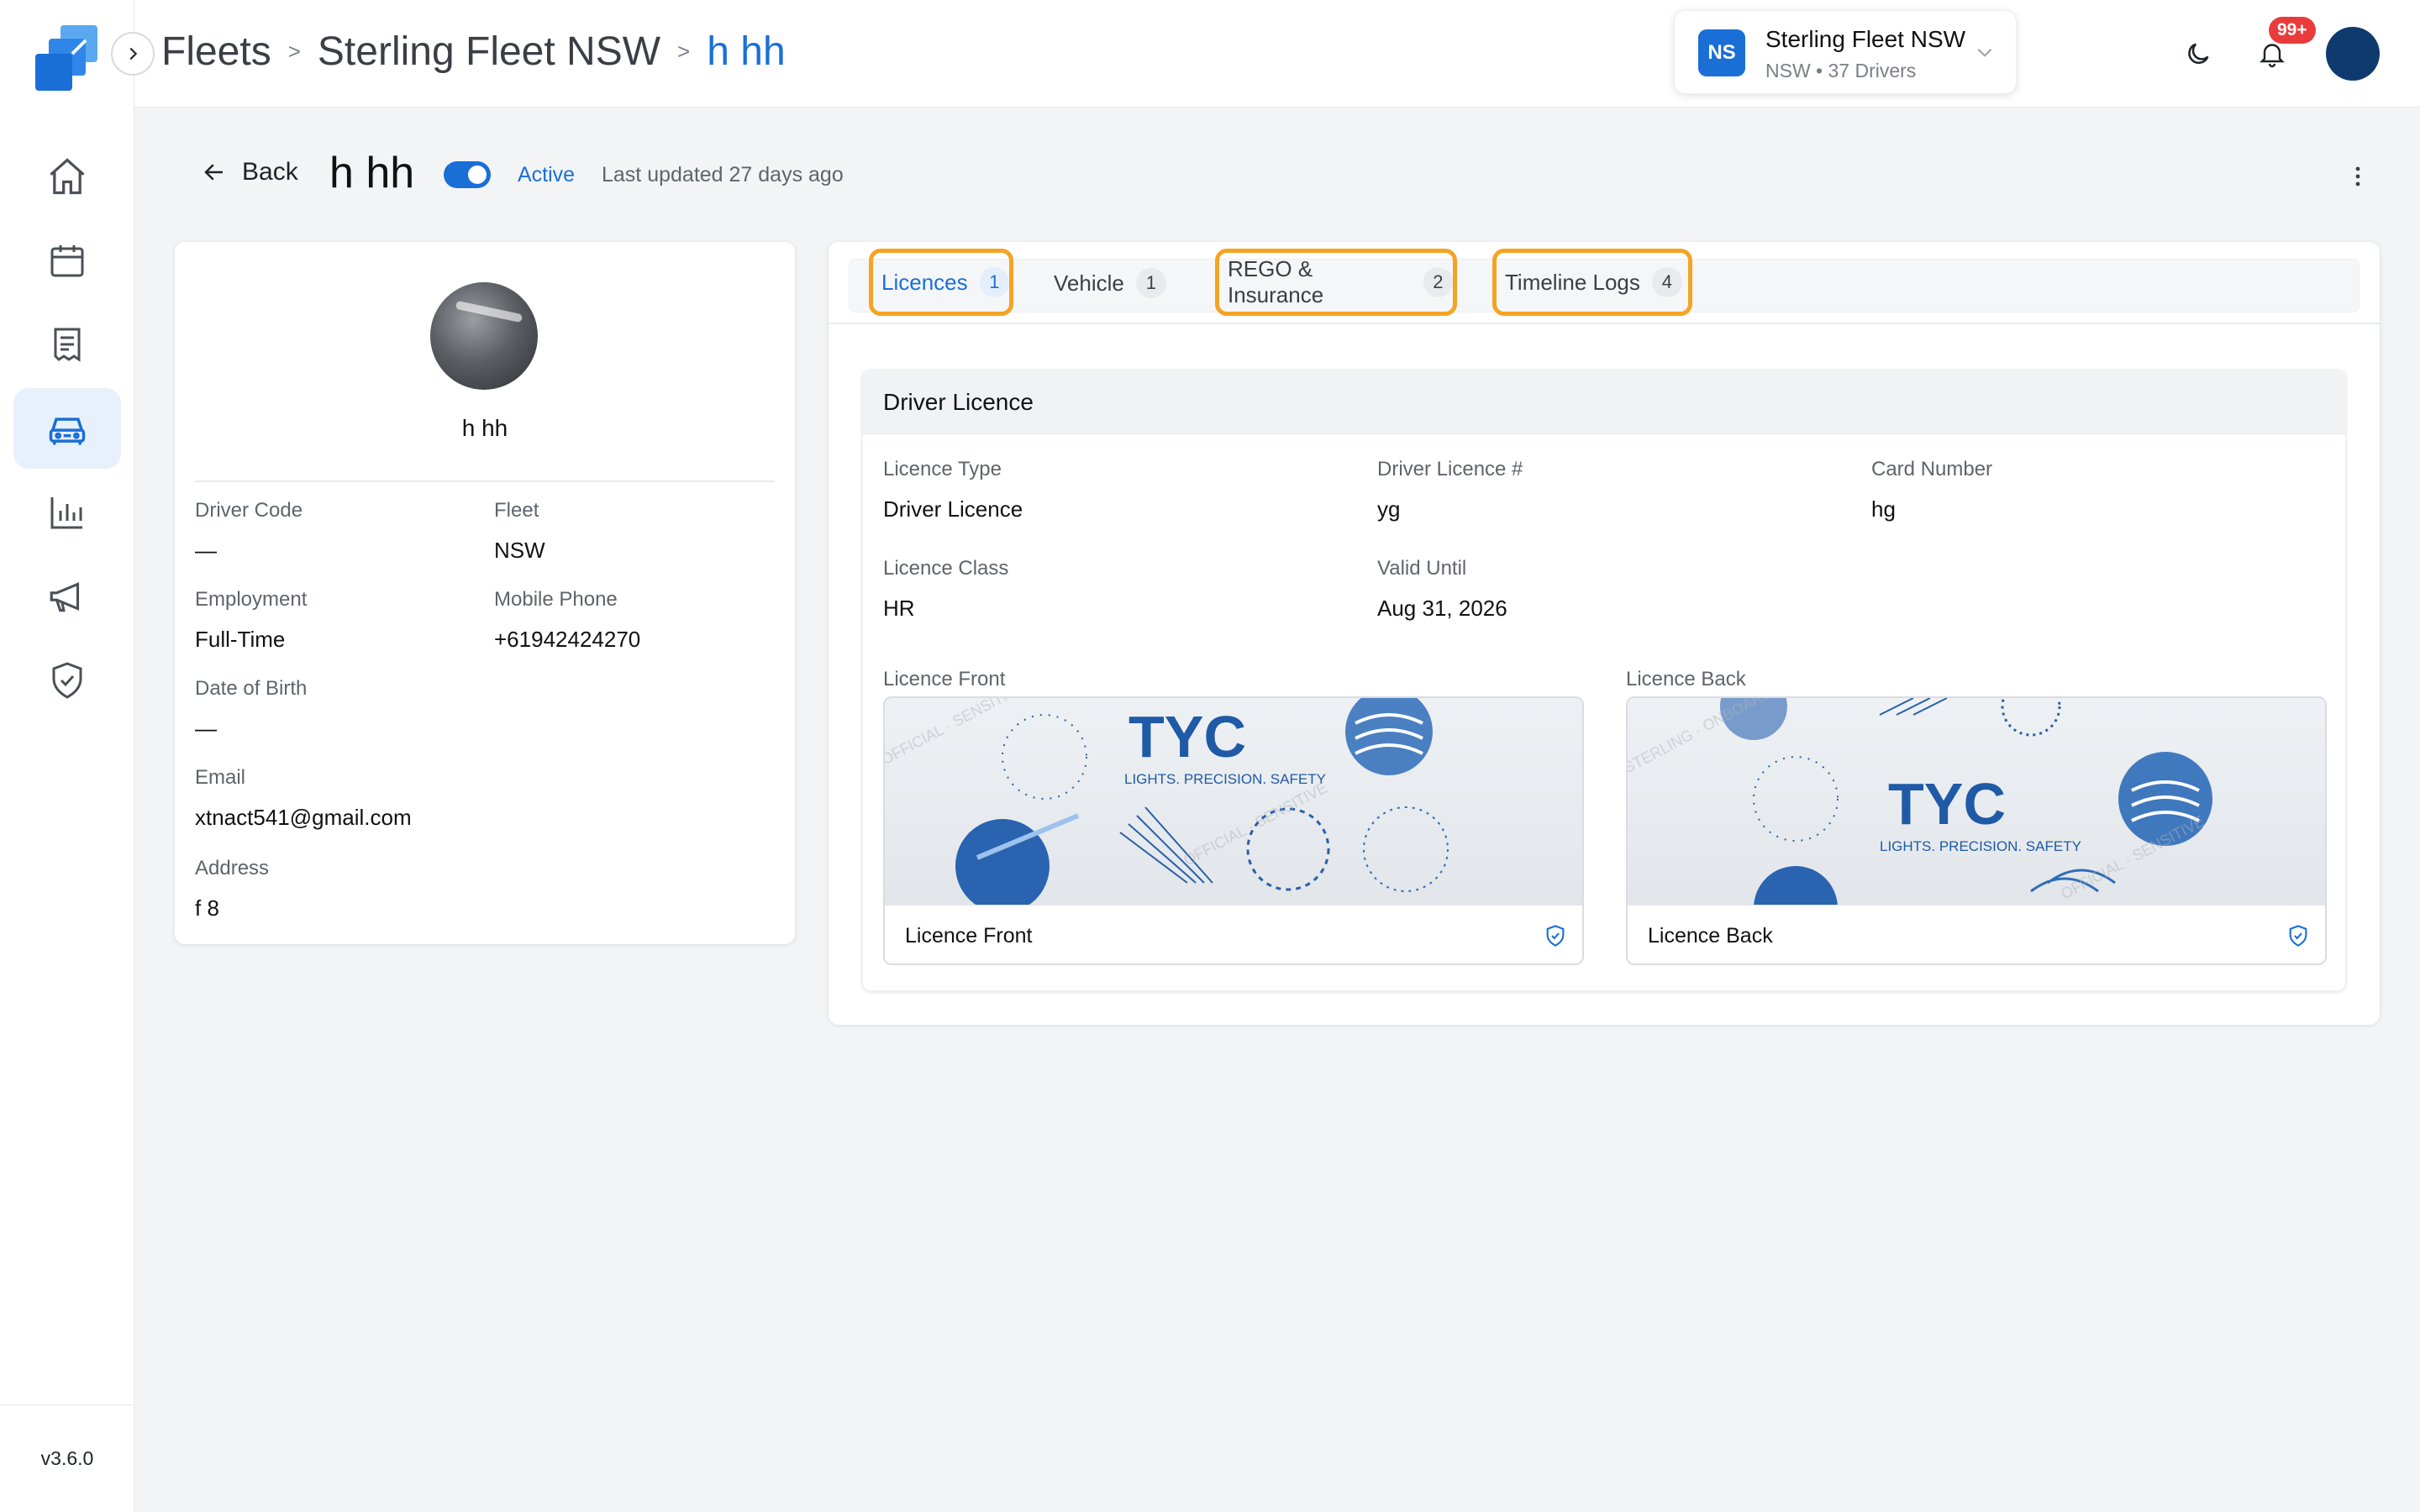 Image resolution: width=2420 pixels, height=1512 pixels. I want to click on field-mobile-phone: Mobile Phone +61942424270, so click(567, 620).